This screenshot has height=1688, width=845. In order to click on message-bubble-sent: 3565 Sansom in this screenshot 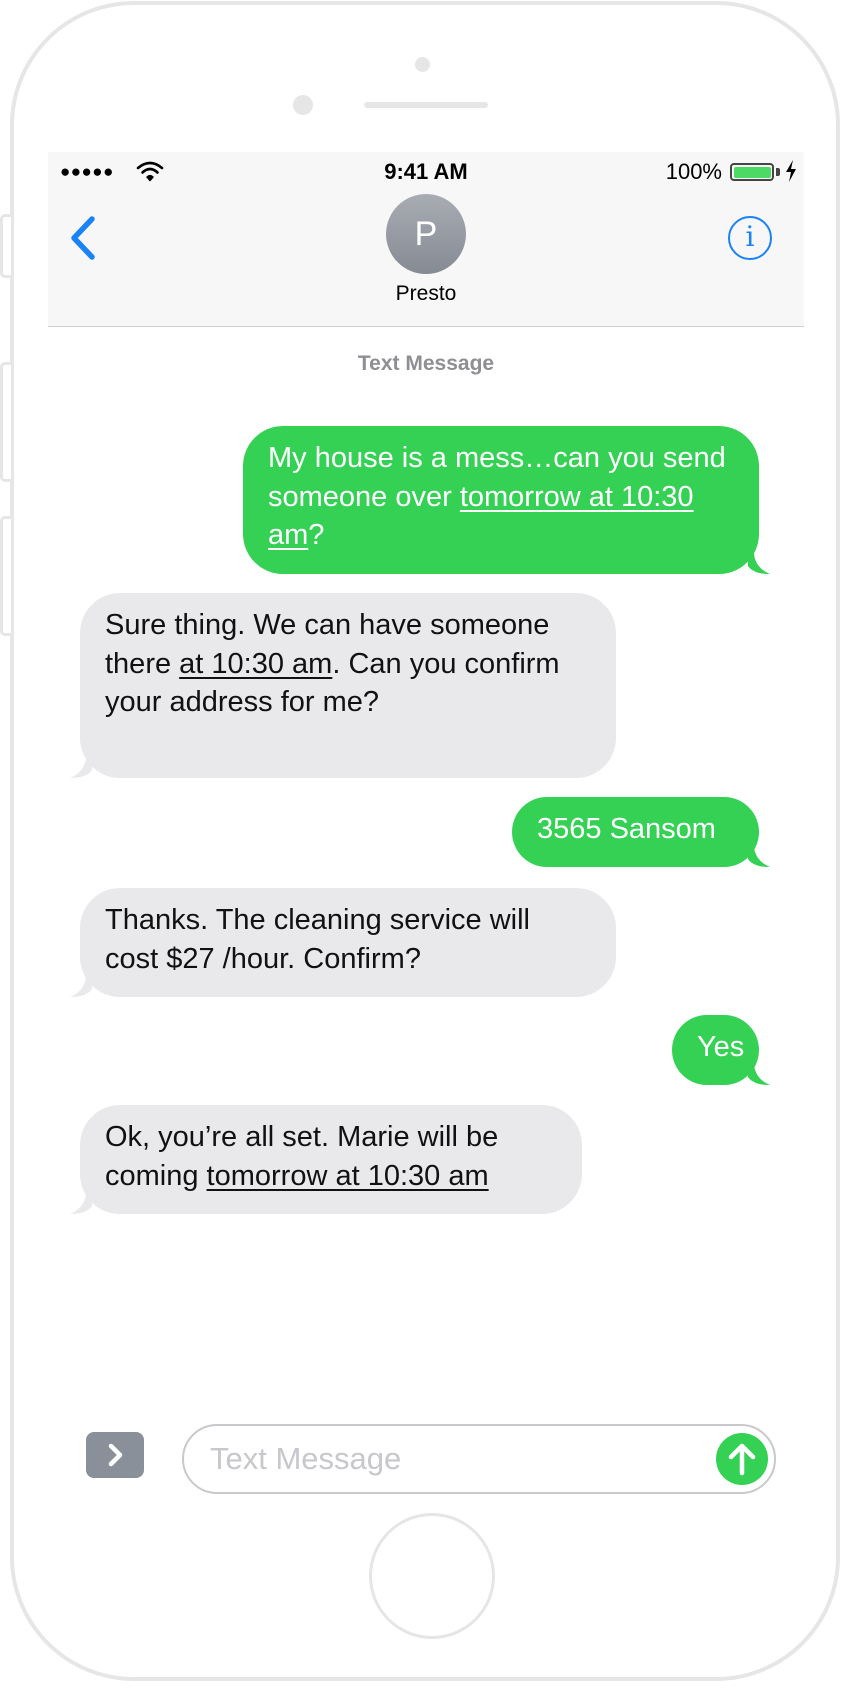, I will do `click(635, 832)`.